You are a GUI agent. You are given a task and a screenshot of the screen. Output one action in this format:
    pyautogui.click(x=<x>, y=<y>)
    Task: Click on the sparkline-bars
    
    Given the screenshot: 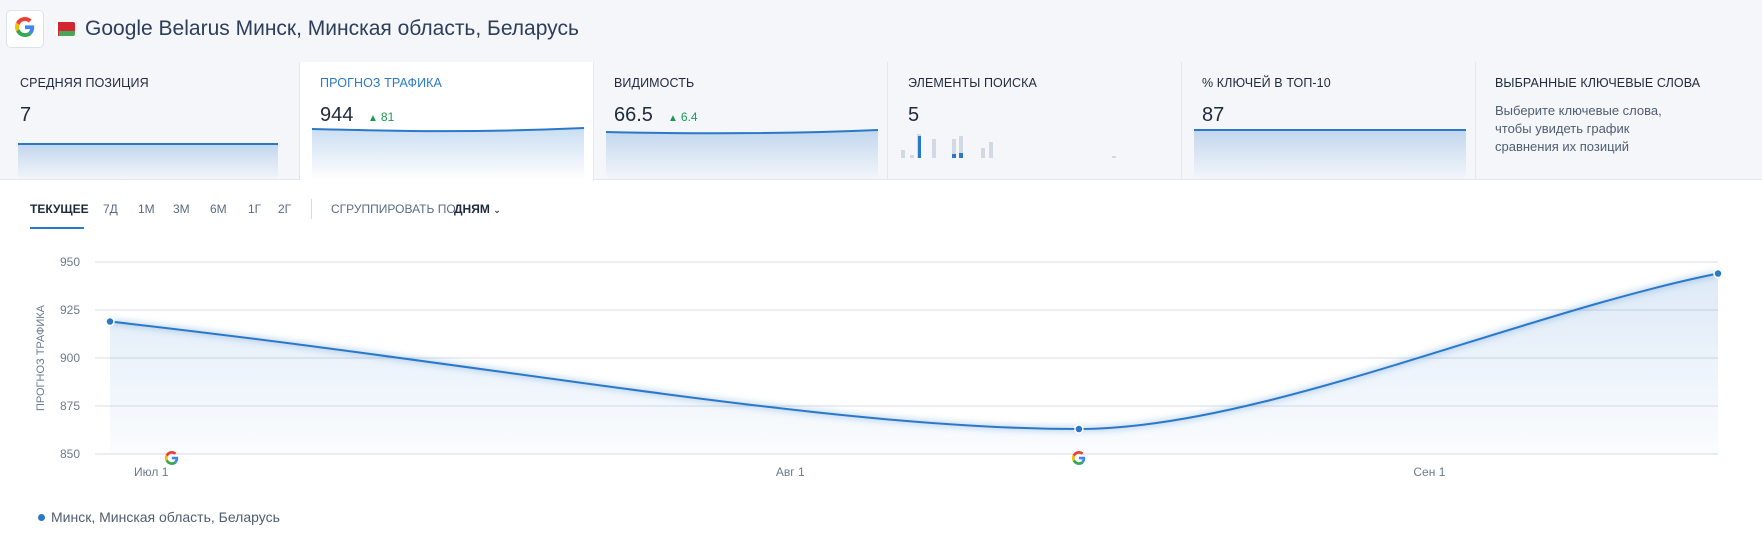 What is the action you would take?
    pyautogui.click(x=1008, y=146)
    